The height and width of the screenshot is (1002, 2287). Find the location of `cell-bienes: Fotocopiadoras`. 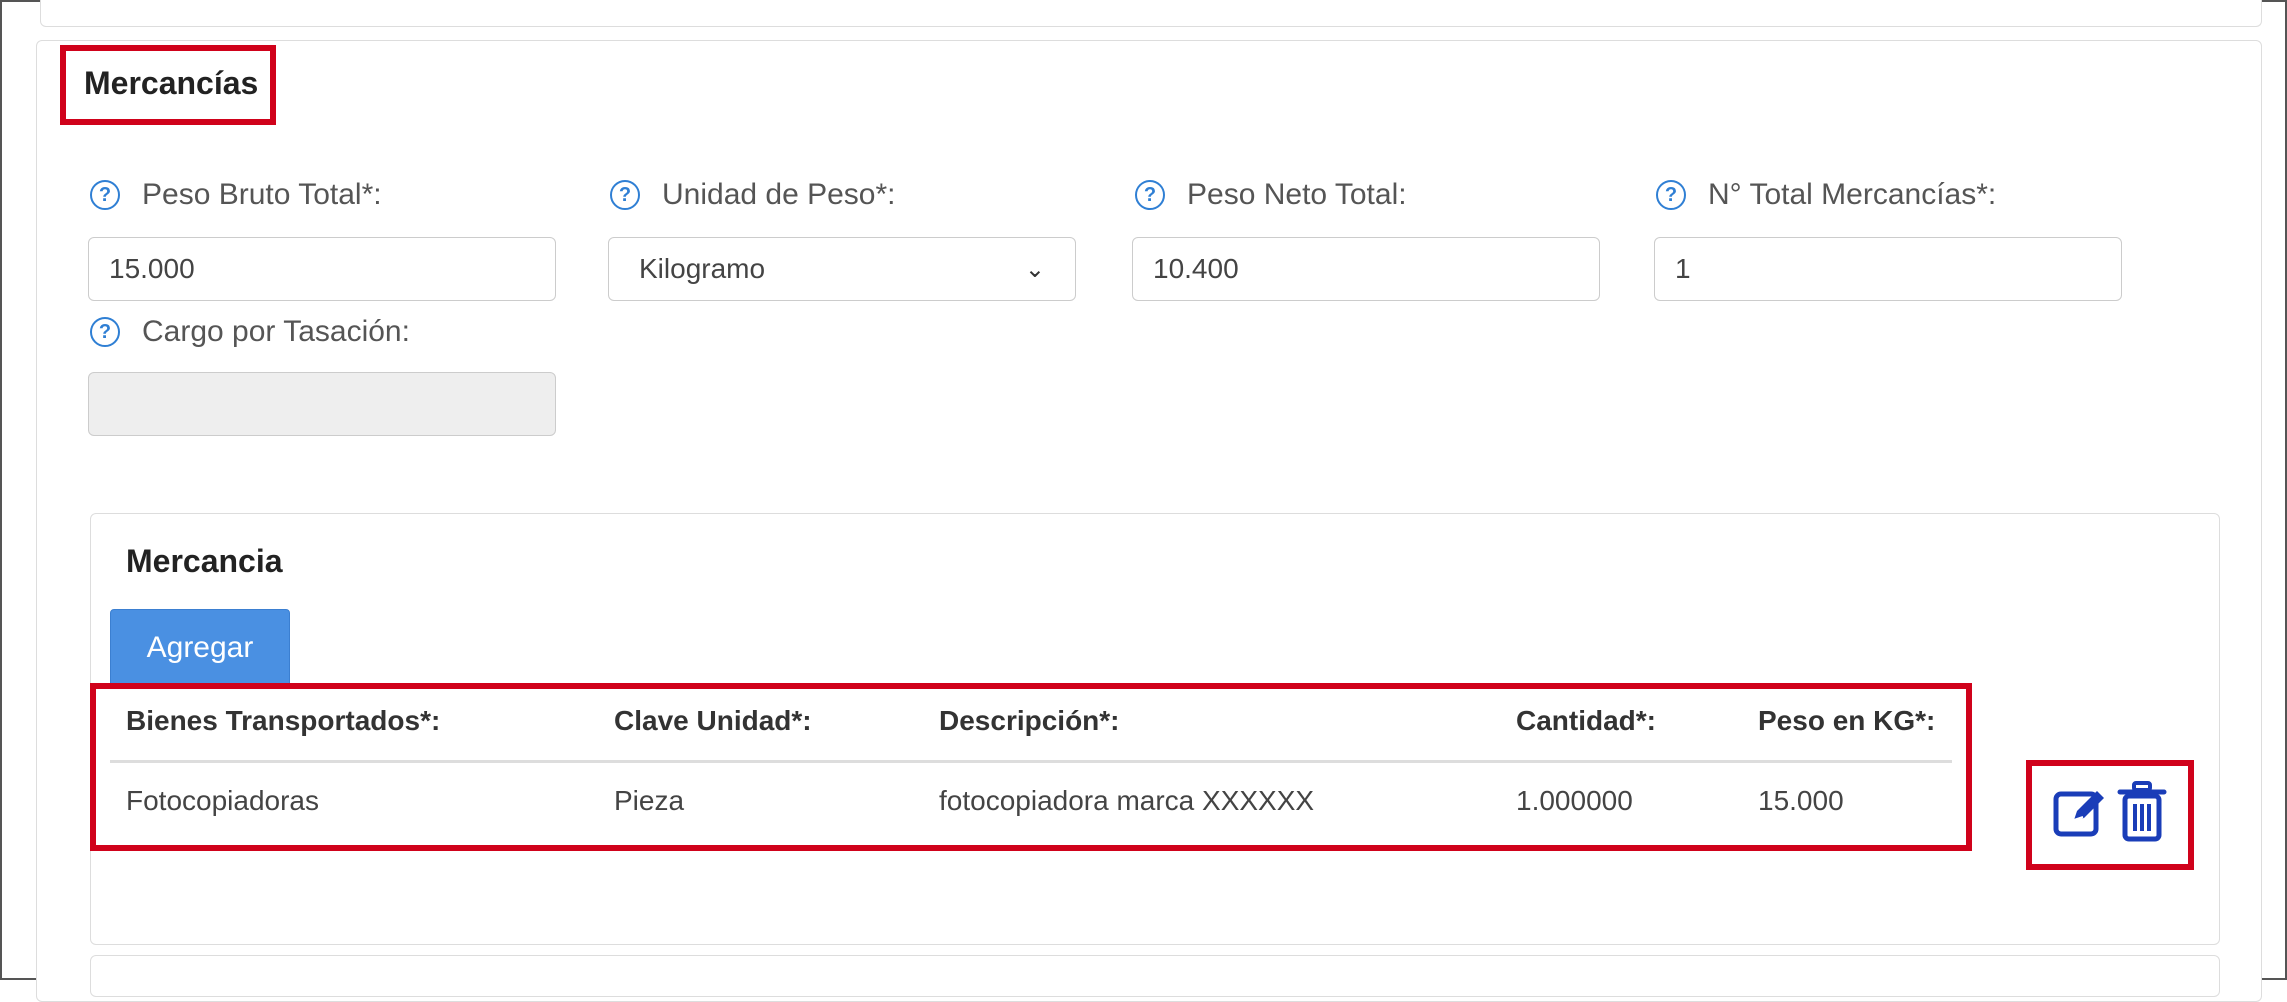

cell-bienes: Fotocopiadoras is located at coordinates (223, 800).